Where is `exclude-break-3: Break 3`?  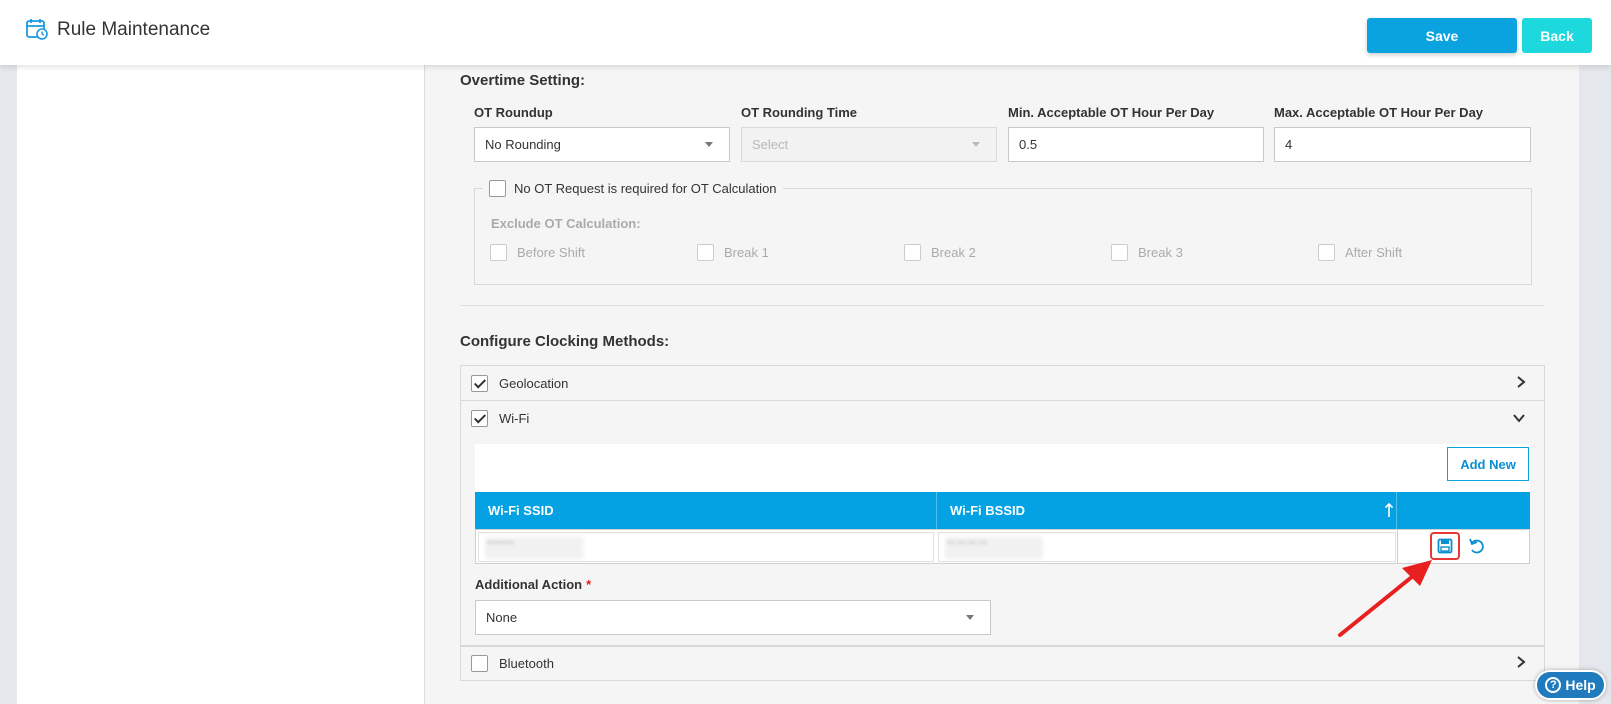 exclude-break-3: Break 3 is located at coordinates (1147, 252).